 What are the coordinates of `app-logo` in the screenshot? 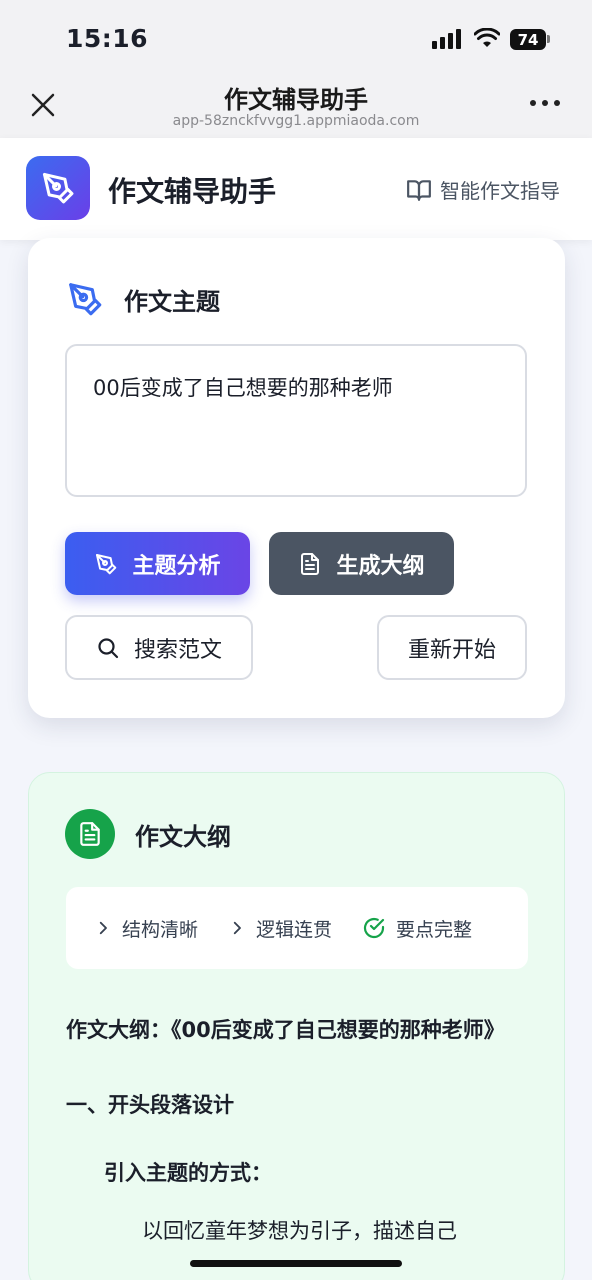 It's located at (58, 188).